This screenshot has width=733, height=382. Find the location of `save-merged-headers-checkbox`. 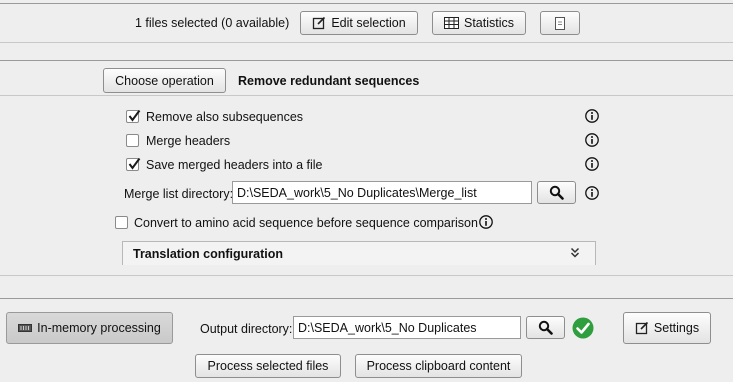

save-merged-headers-checkbox is located at coordinates (133, 164).